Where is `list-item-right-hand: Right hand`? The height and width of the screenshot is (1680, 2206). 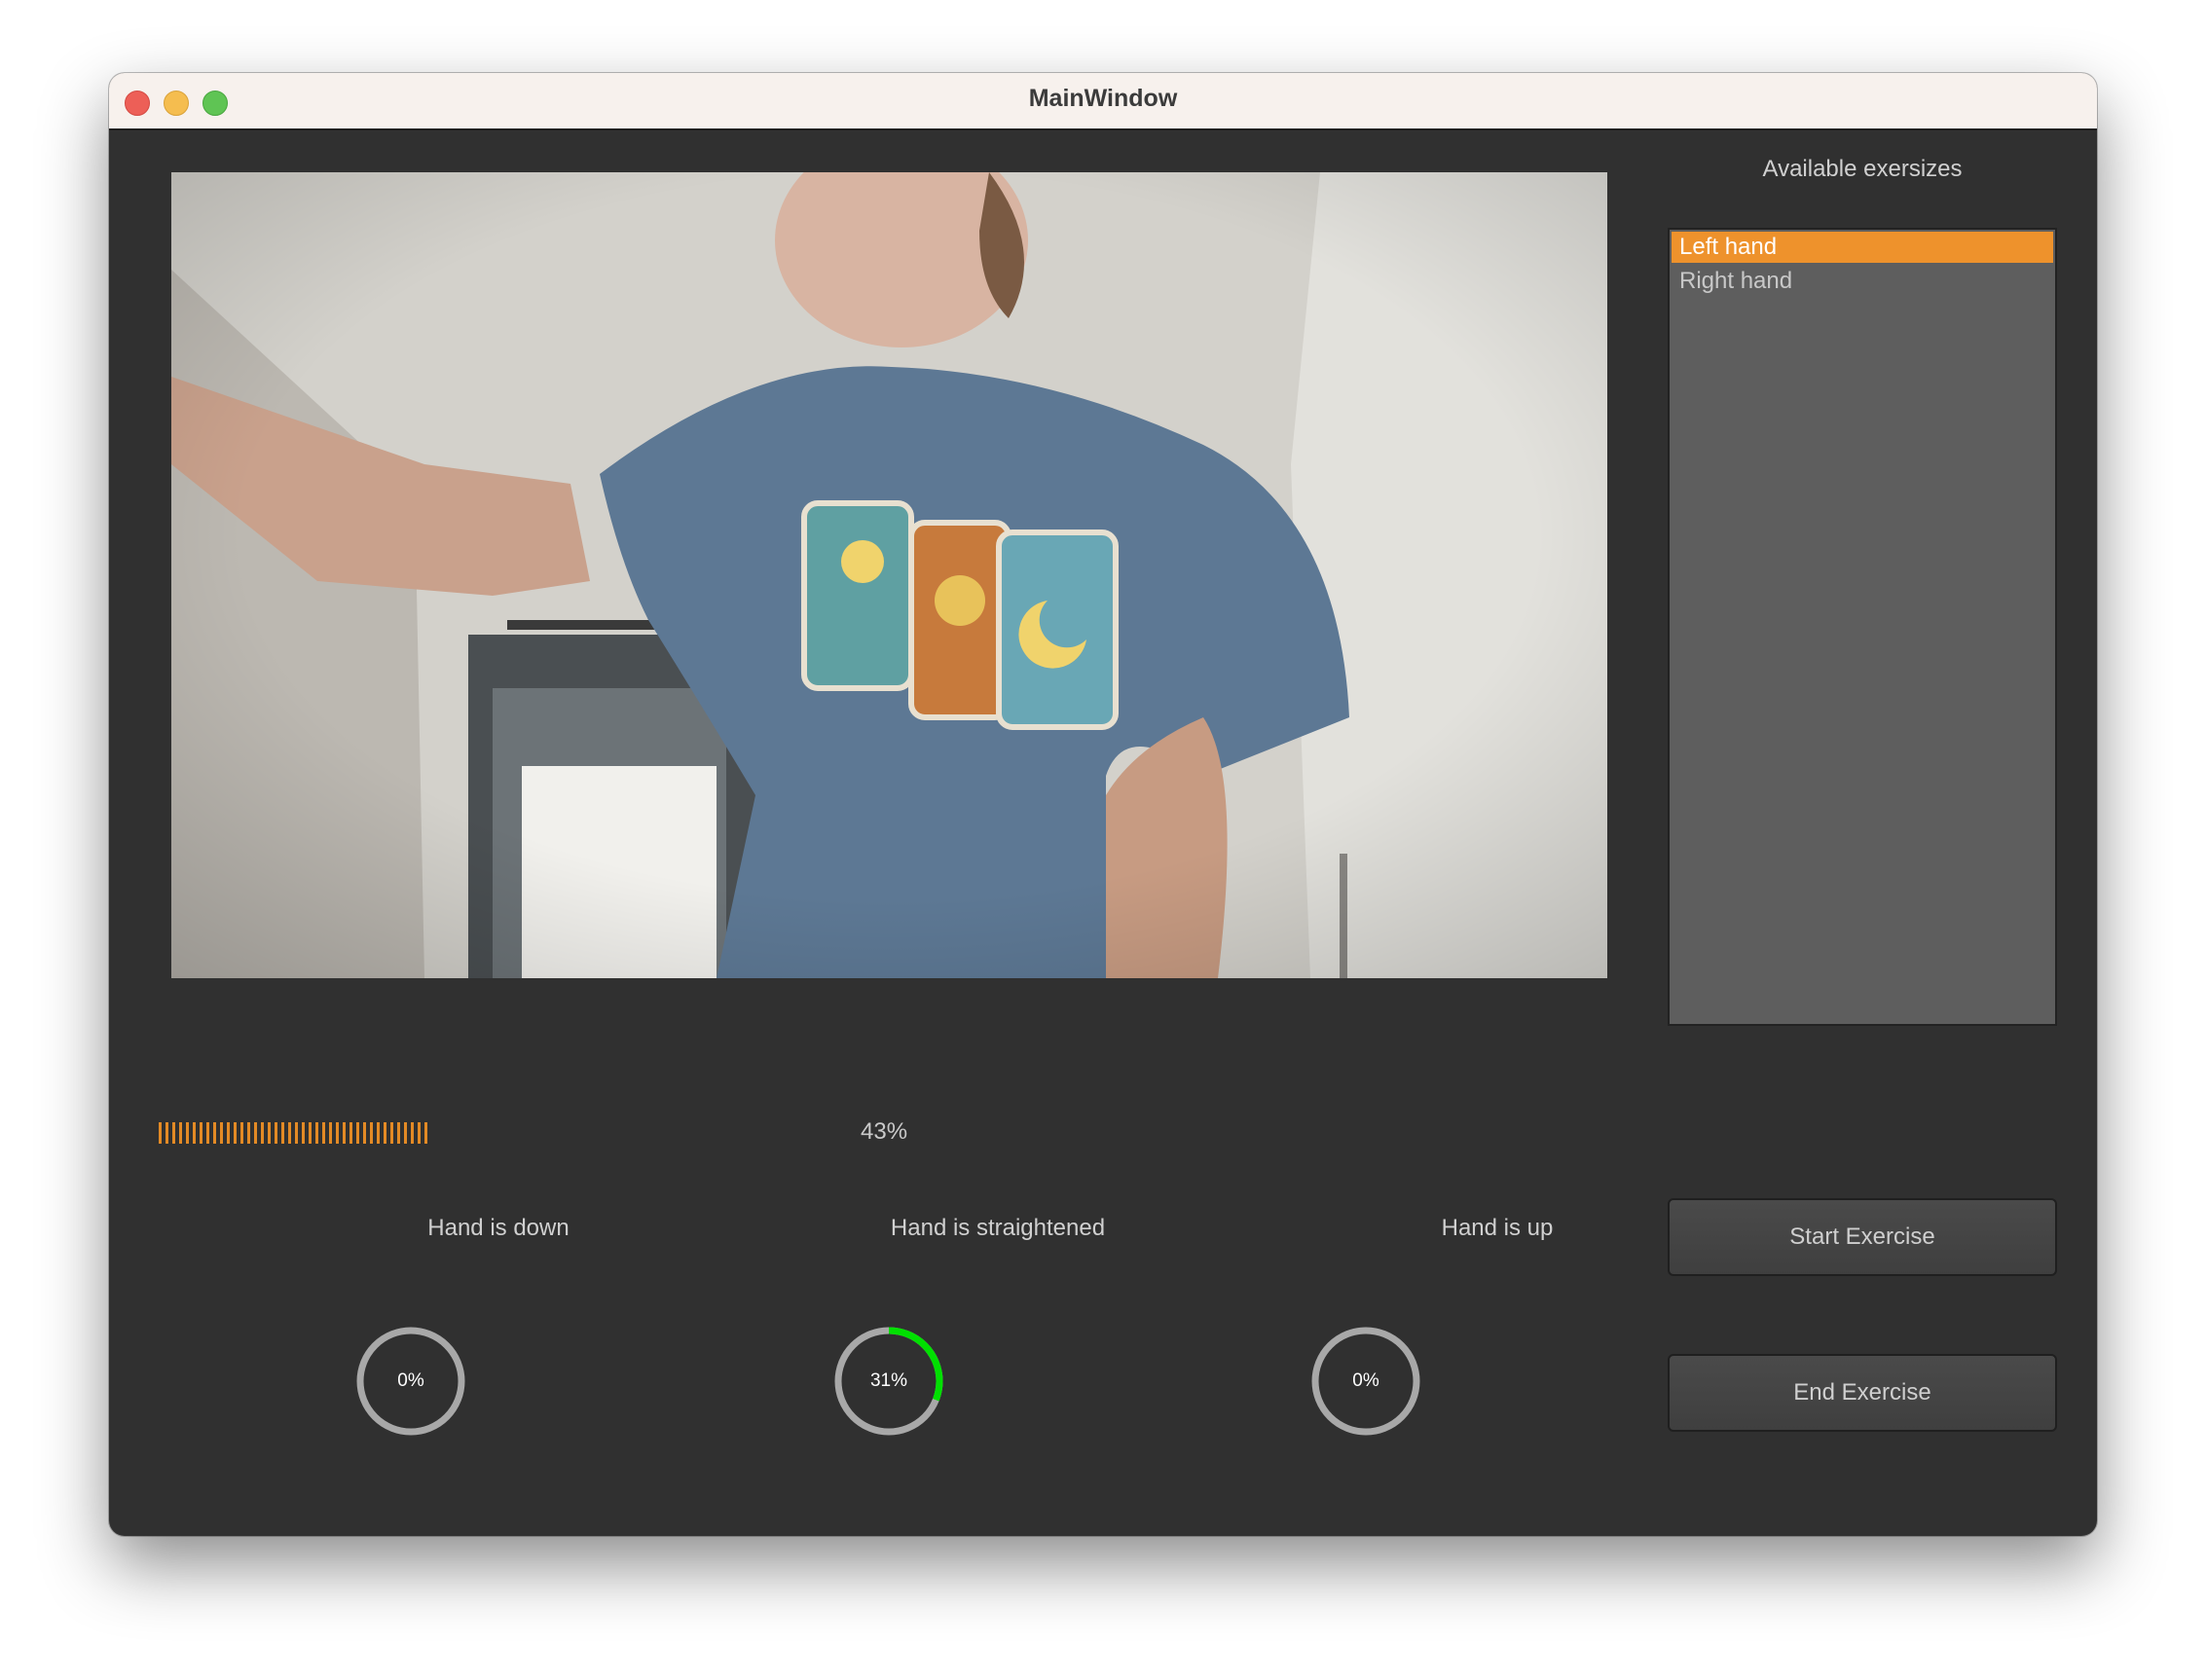 list-item-right-hand: Right hand is located at coordinates (1862, 281).